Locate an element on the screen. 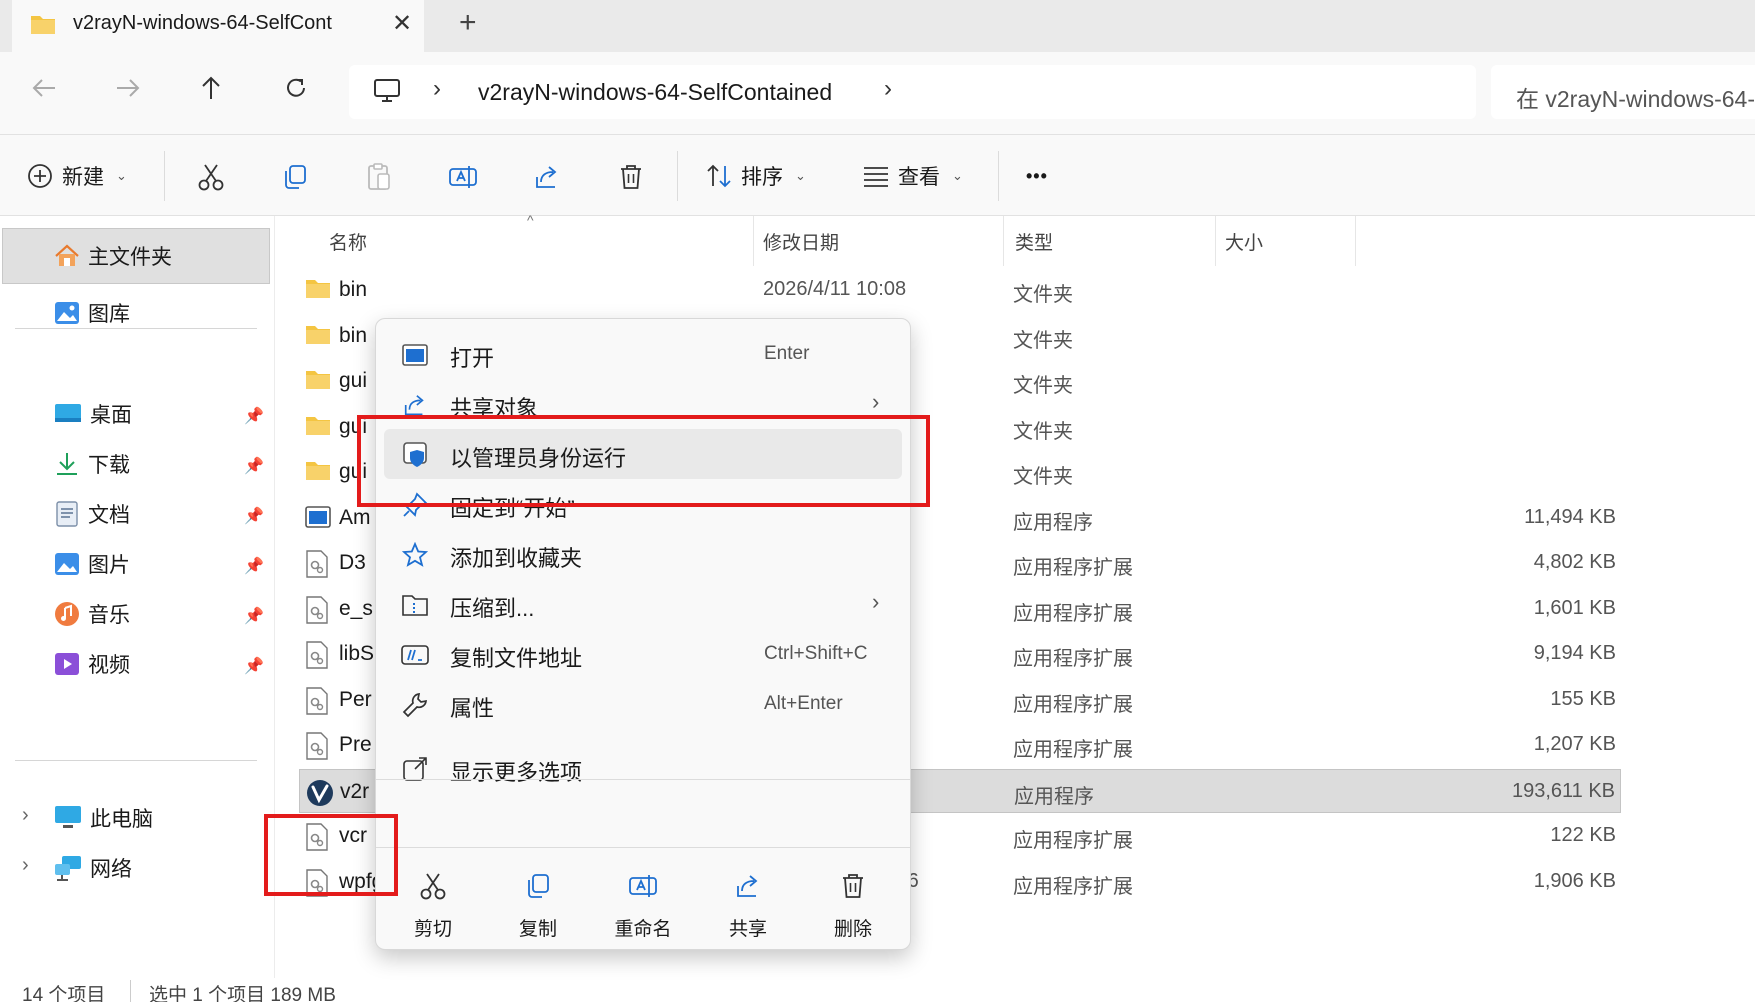 Image resolution: width=1755 pixels, height=1002 pixels. close-tab-icon: ✕ is located at coordinates (402, 23).